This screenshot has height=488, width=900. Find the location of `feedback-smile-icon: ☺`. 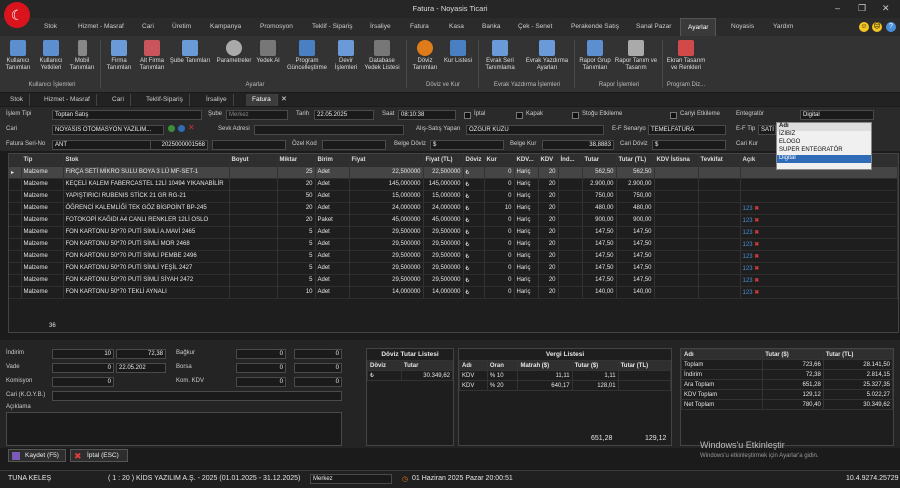

feedback-smile-icon: ☺ is located at coordinates (864, 27).